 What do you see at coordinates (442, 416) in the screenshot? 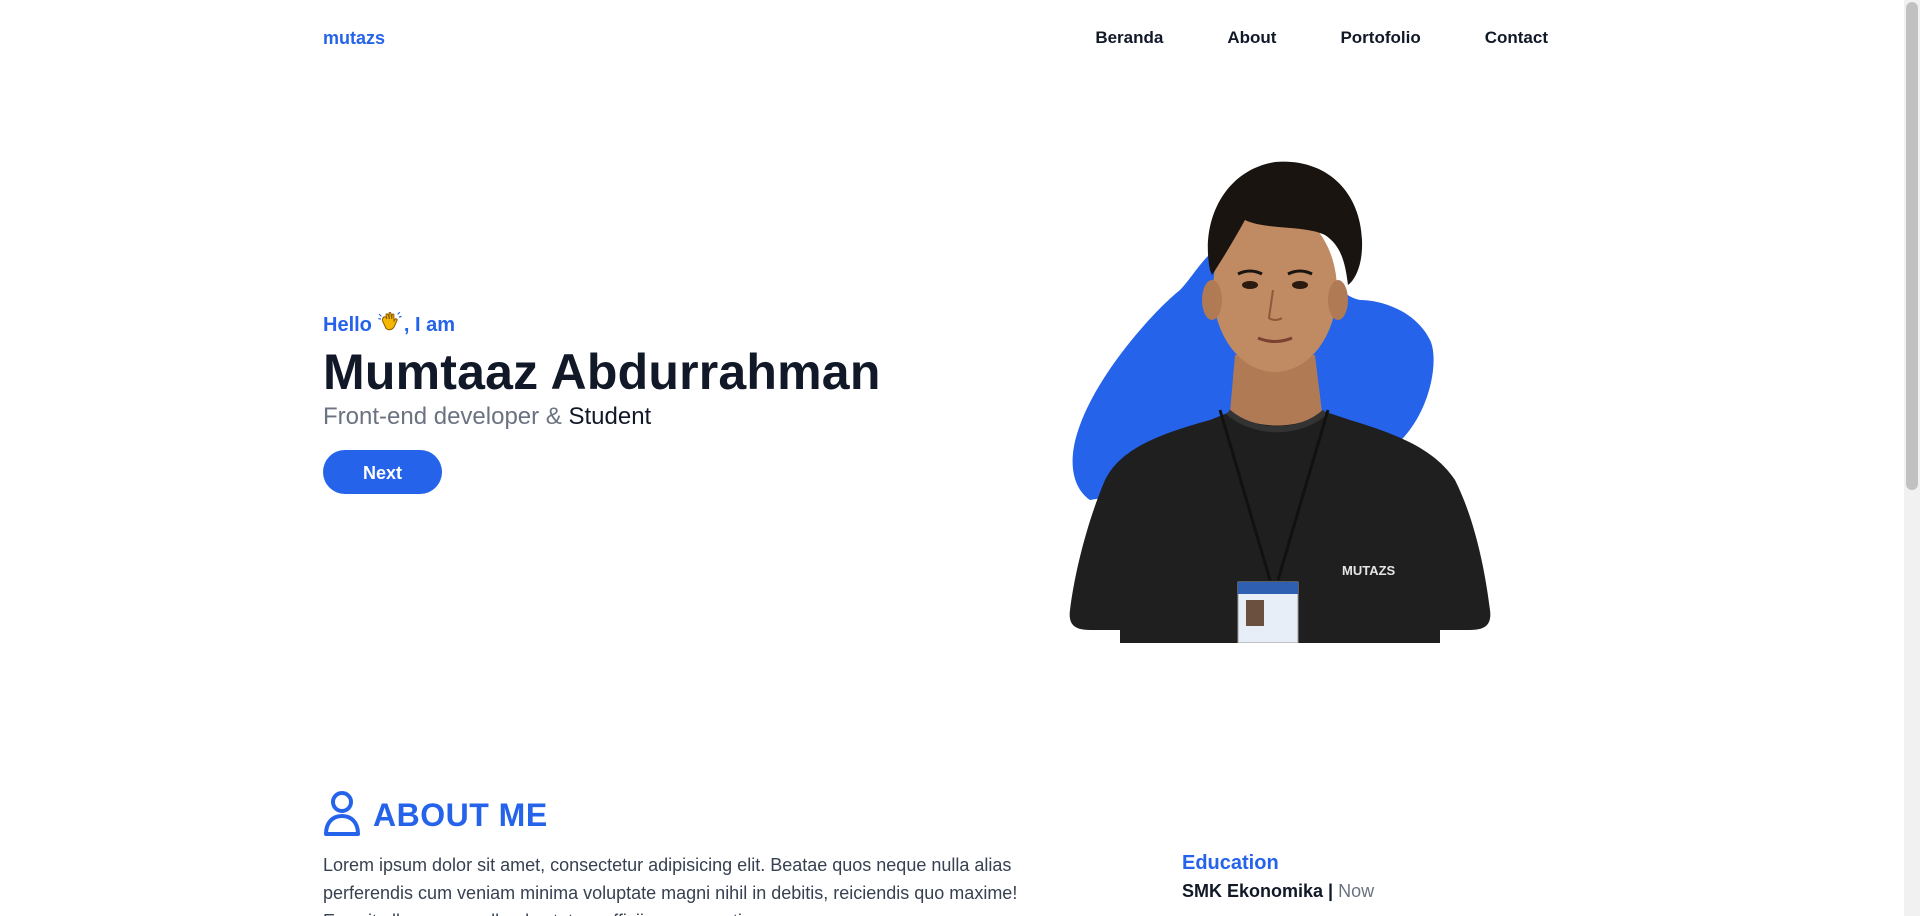
I see `hero-role-prefix: Front-end developer &` at bounding box center [442, 416].